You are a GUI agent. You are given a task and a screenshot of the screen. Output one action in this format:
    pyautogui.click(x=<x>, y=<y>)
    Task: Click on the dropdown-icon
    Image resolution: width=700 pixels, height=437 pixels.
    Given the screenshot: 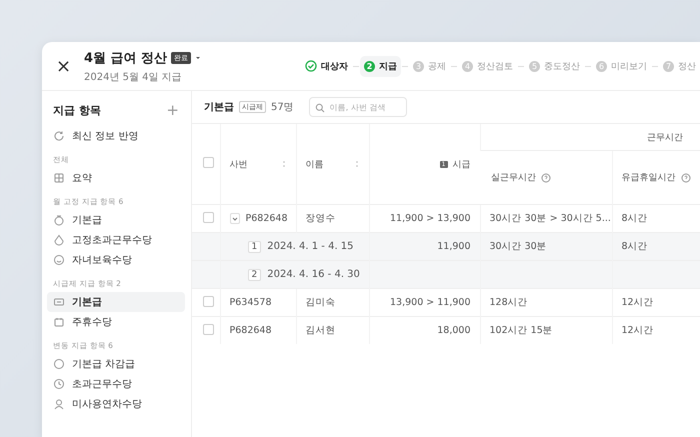 What is the action you would take?
    pyautogui.click(x=198, y=57)
    